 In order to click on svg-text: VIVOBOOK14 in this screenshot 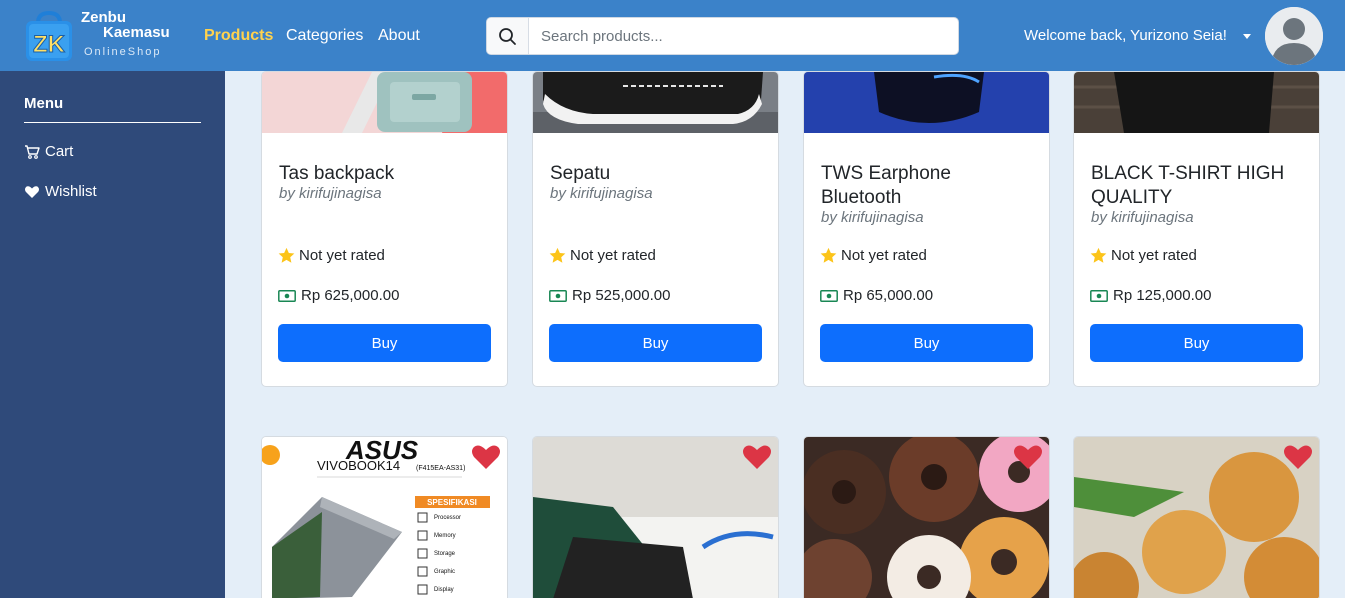, I will do `click(358, 465)`.